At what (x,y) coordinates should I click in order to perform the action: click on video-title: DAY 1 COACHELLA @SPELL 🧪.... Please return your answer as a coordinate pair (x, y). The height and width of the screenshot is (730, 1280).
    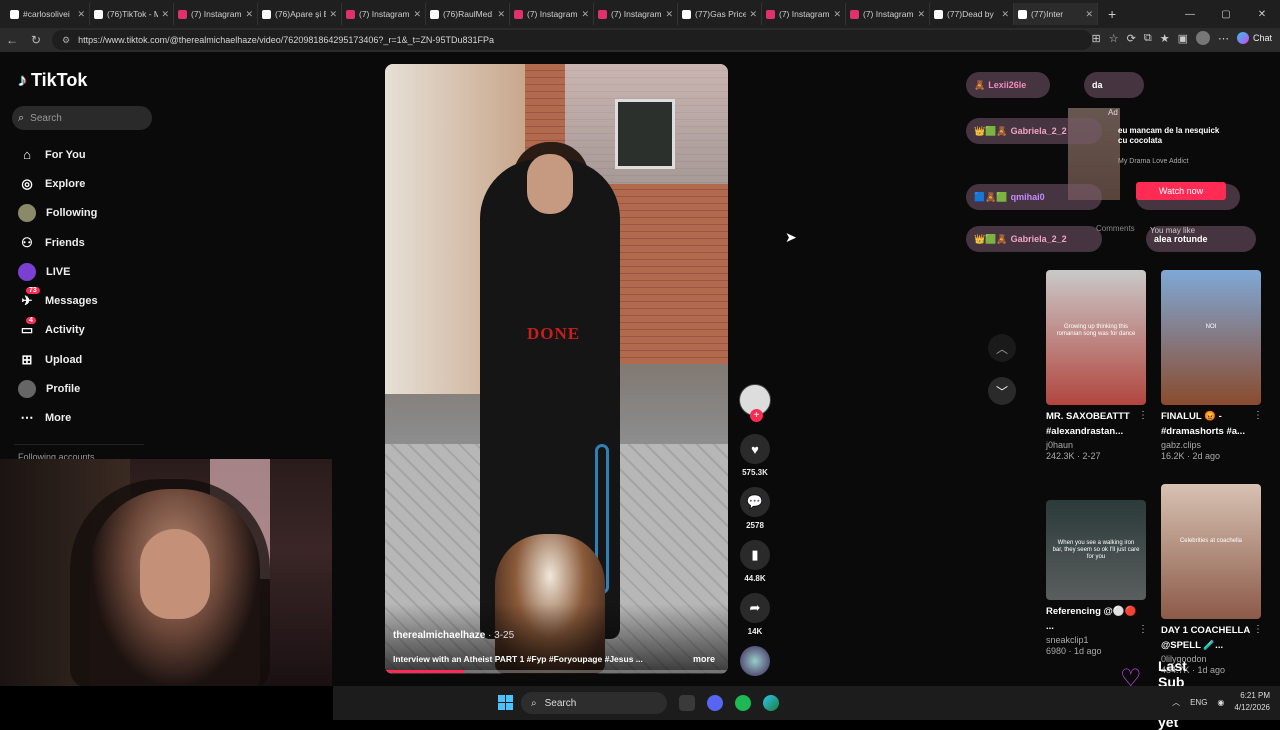
    Looking at the image, I should click on (1211, 638).